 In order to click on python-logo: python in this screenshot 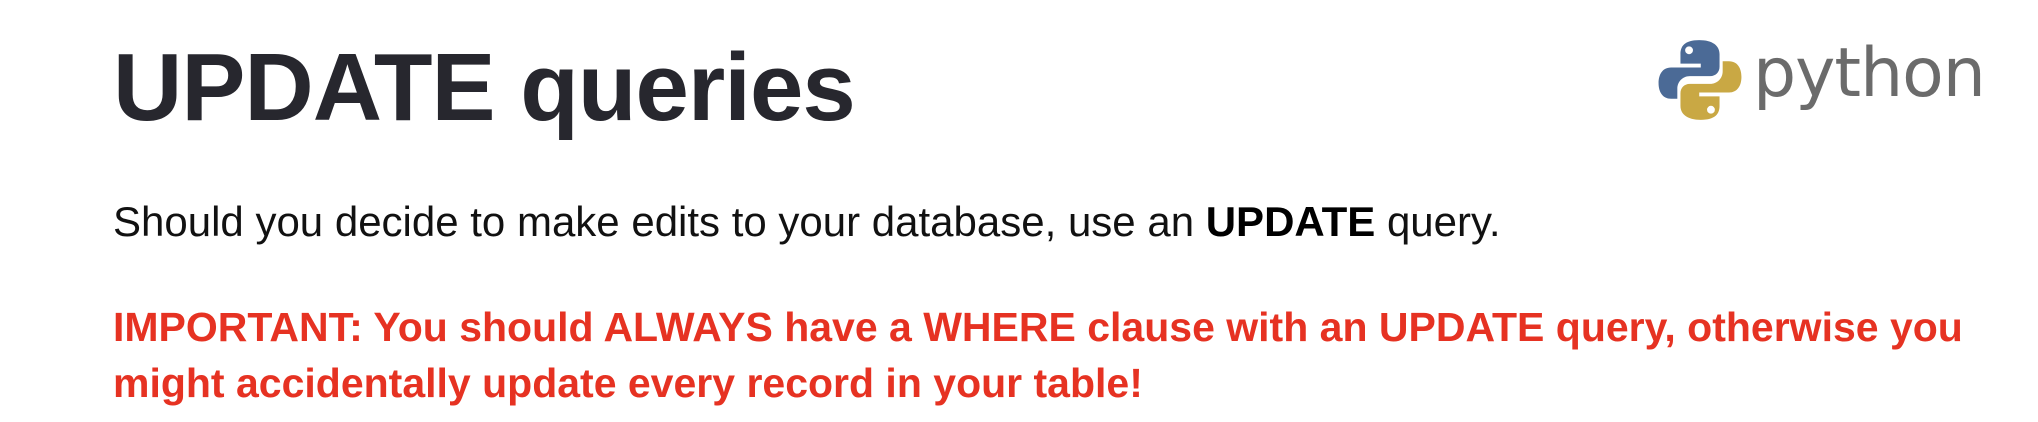, I will do `click(1832, 80)`.